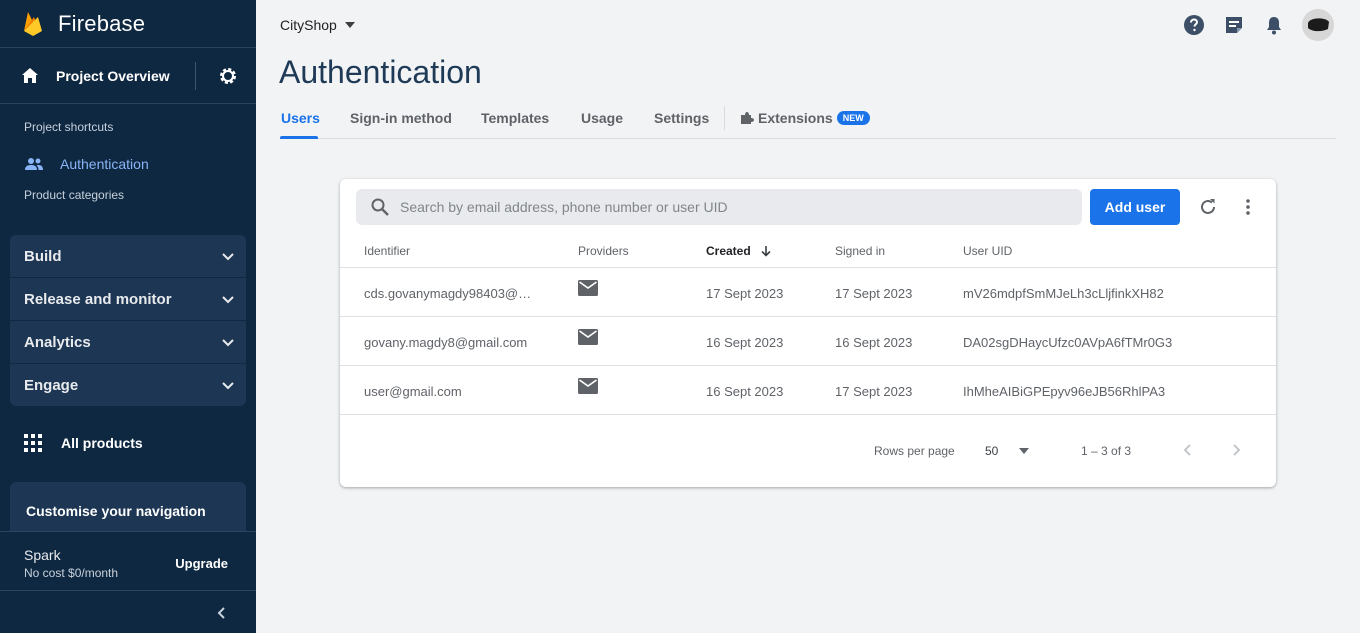 This screenshot has height=633, width=1360. I want to click on release-notes-icon, so click(1234, 25).